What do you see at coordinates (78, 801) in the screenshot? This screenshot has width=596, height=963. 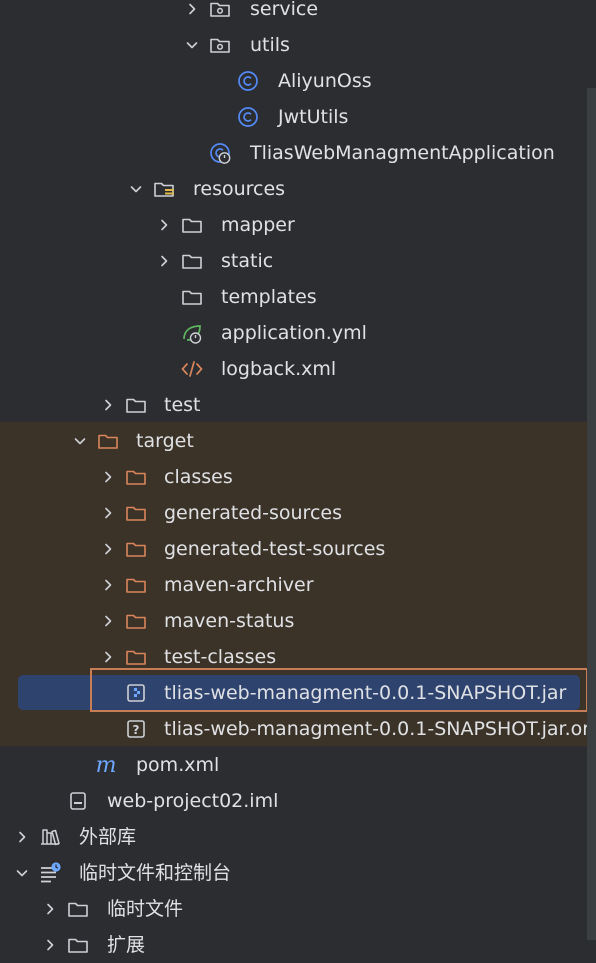 I see `iml-file-icon` at bounding box center [78, 801].